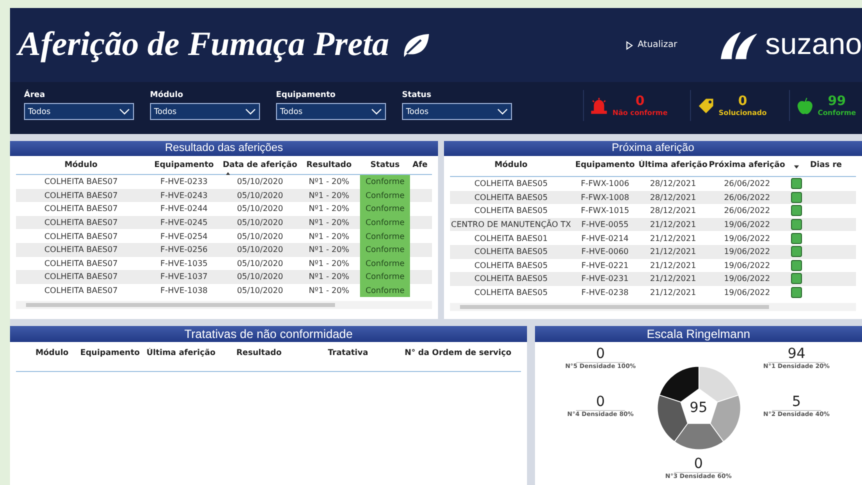 This screenshot has width=862, height=485. I want to click on dashboard-title: Aferição de Fumaça Preta, so click(204, 45).